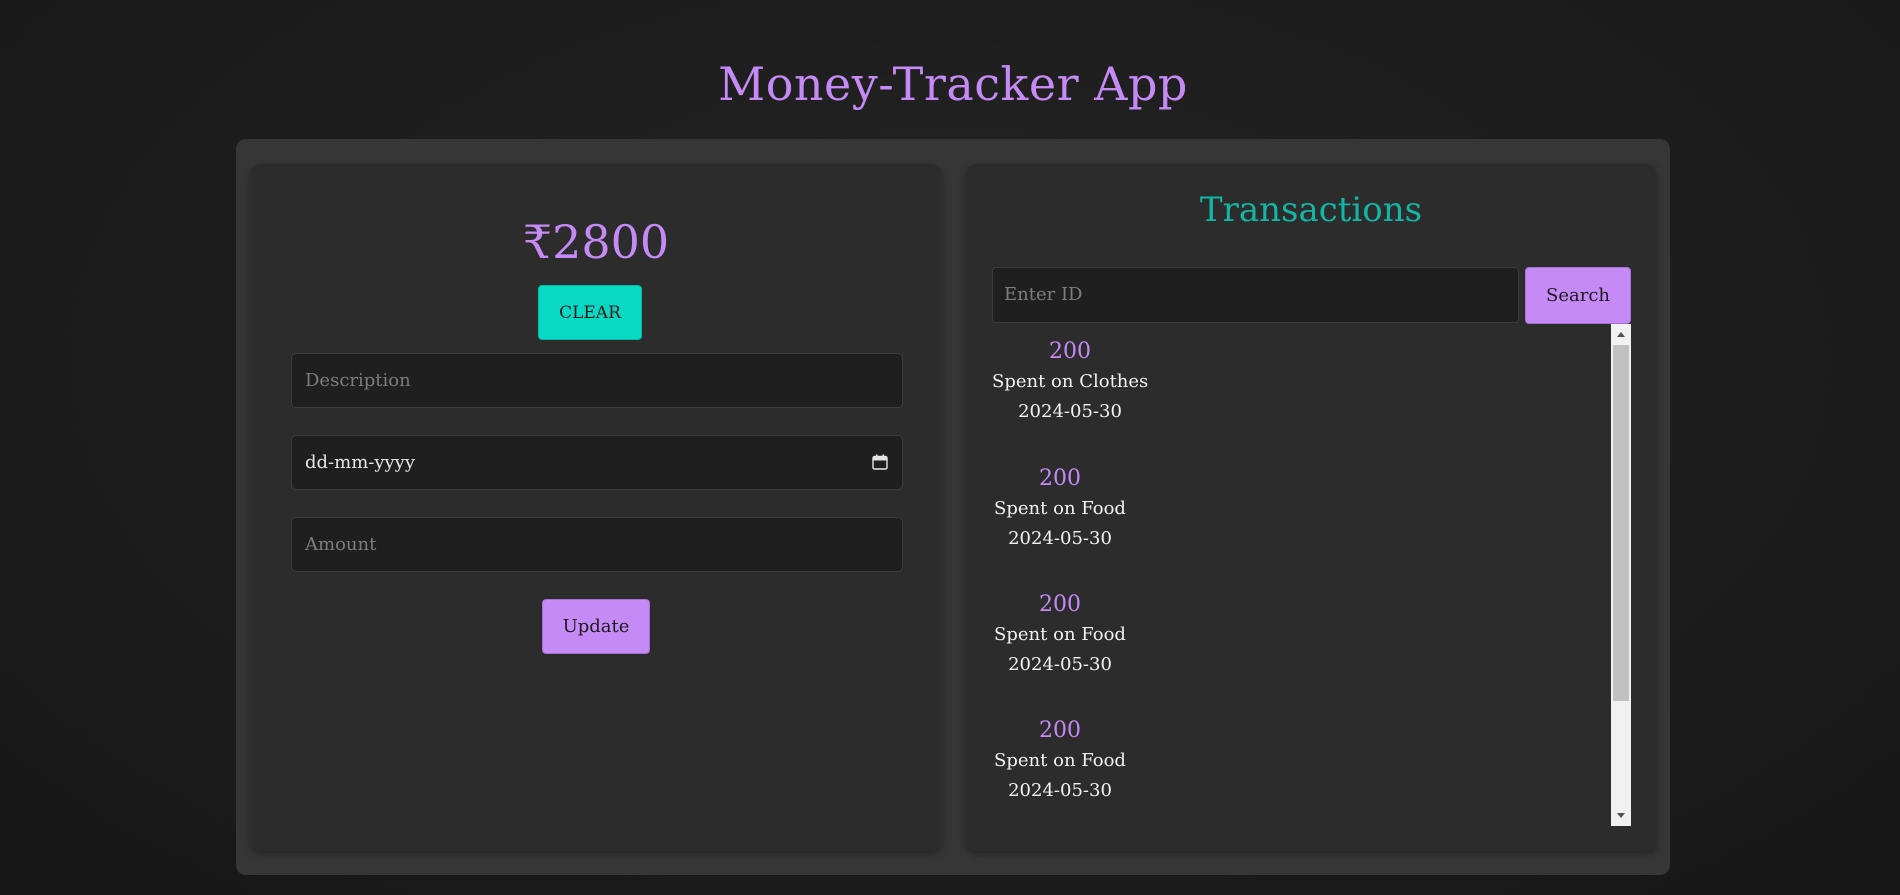 The image size is (1900, 895). I want to click on amount-input: Amount, so click(597, 544).